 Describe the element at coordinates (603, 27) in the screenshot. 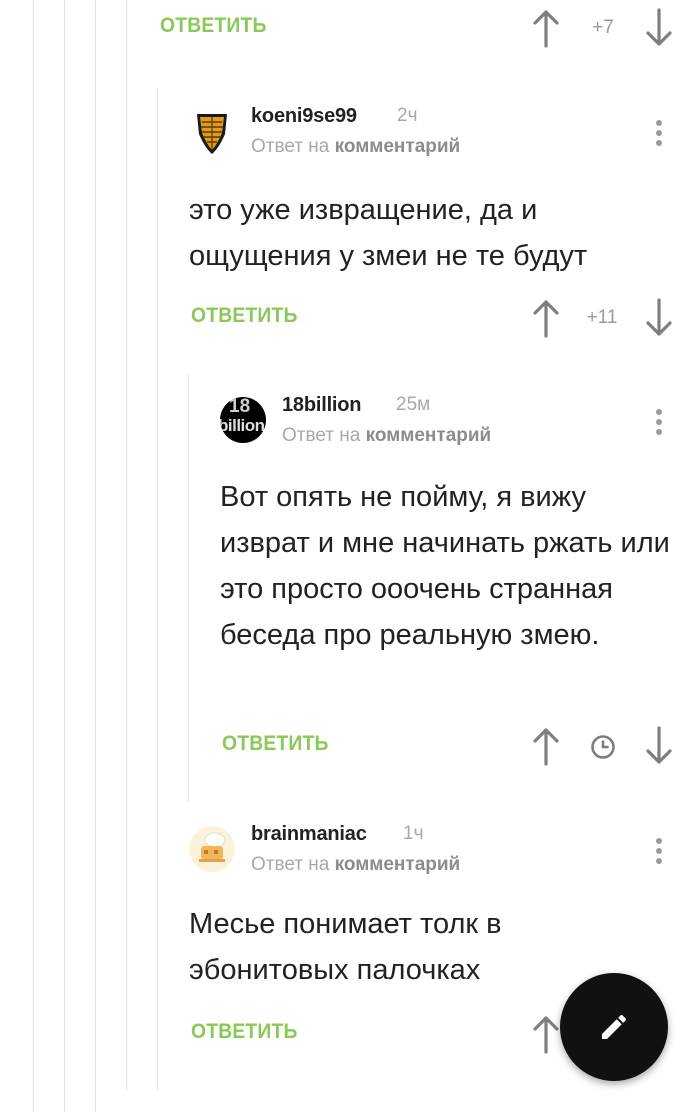

I see `comment-score: +7` at that location.